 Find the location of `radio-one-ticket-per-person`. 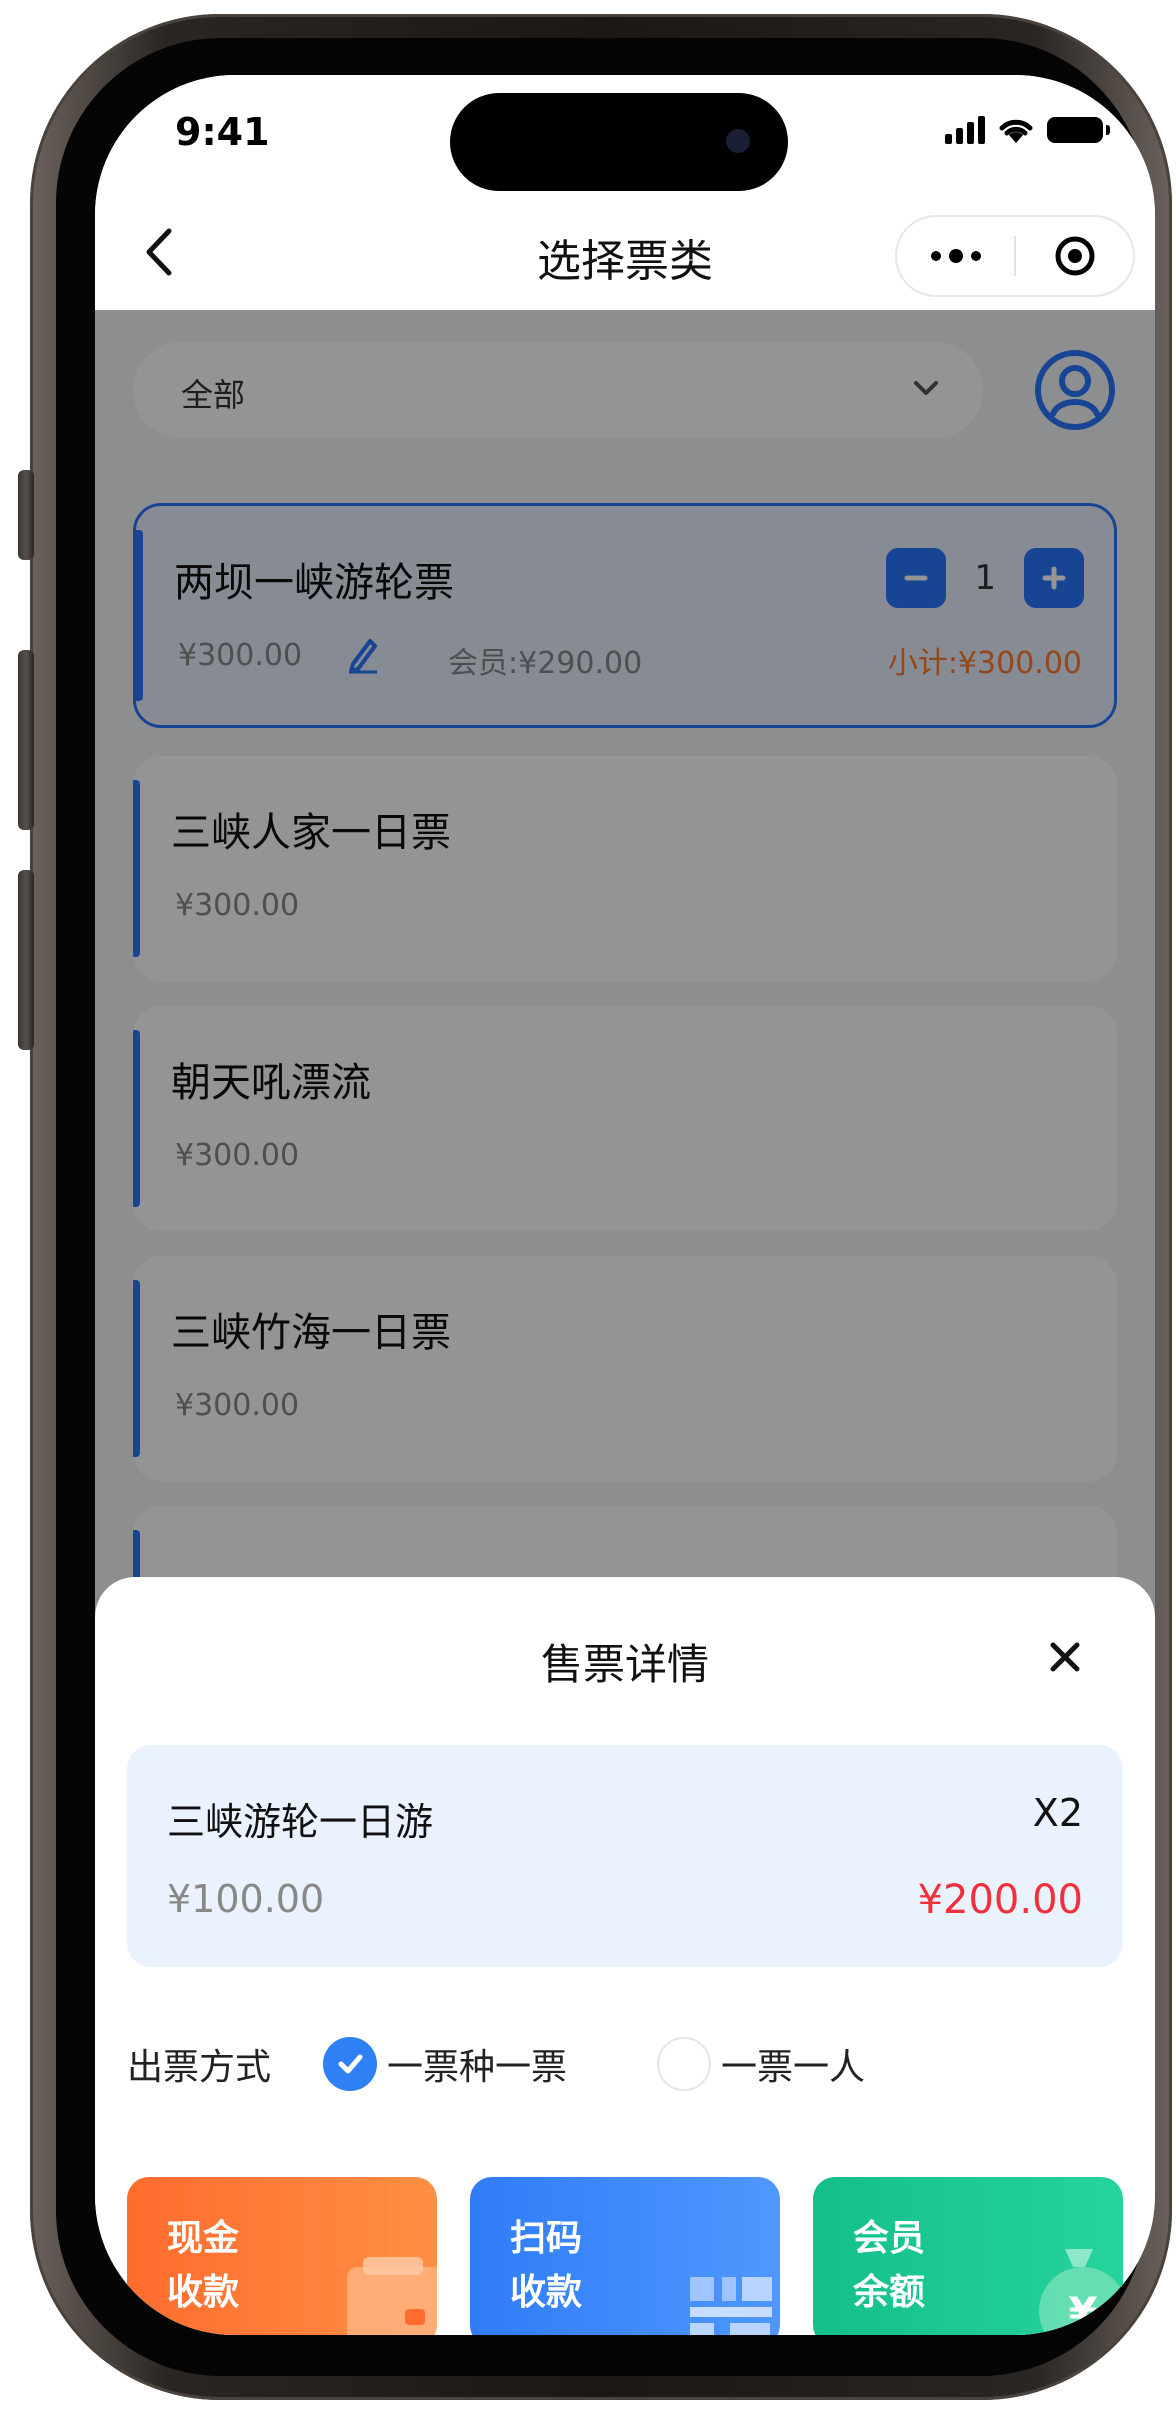

radio-one-ticket-per-person is located at coordinates (684, 2064).